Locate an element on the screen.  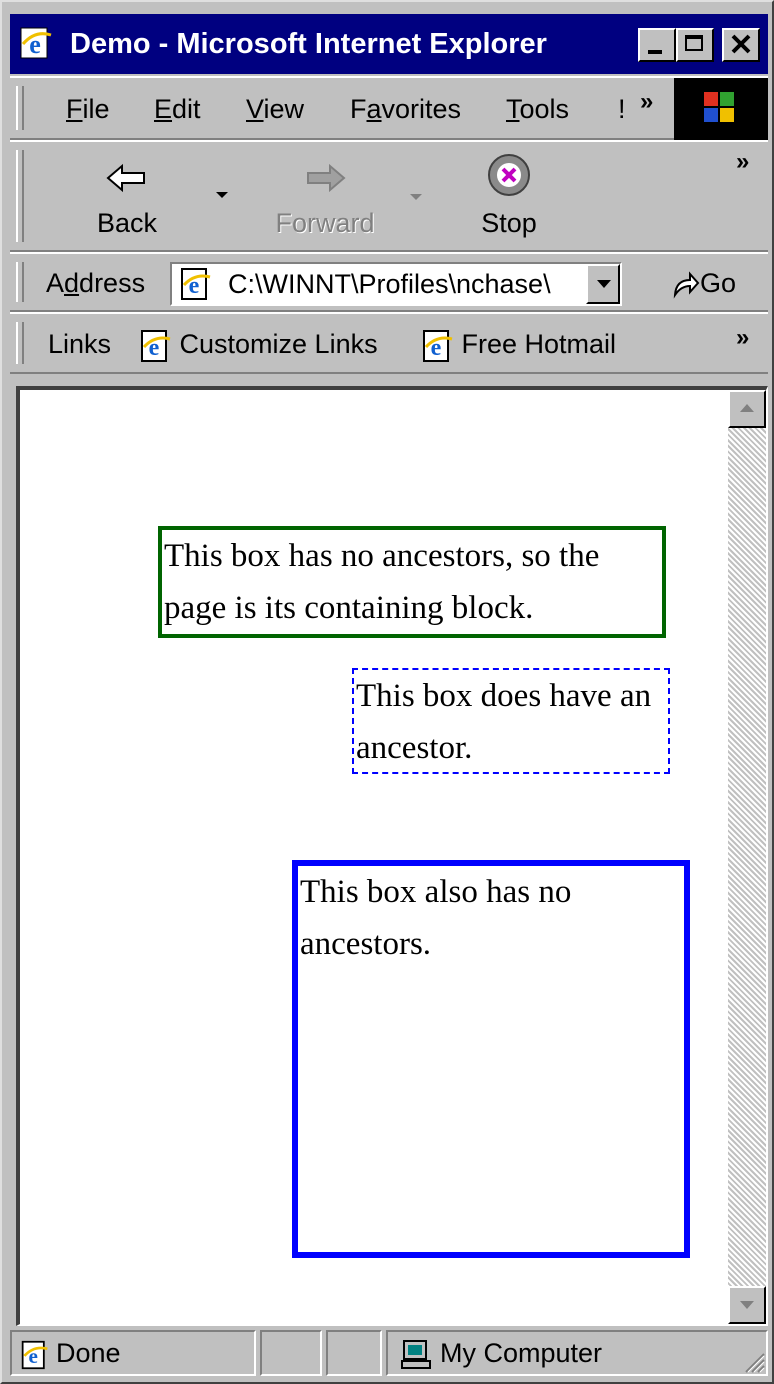
menu-grip is located at coordinates (20, 108).